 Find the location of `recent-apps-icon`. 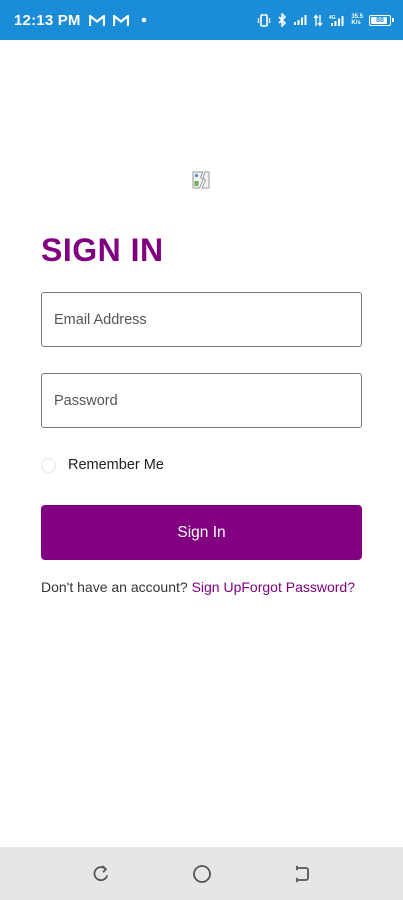

recent-apps-icon is located at coordinates (302, 874).